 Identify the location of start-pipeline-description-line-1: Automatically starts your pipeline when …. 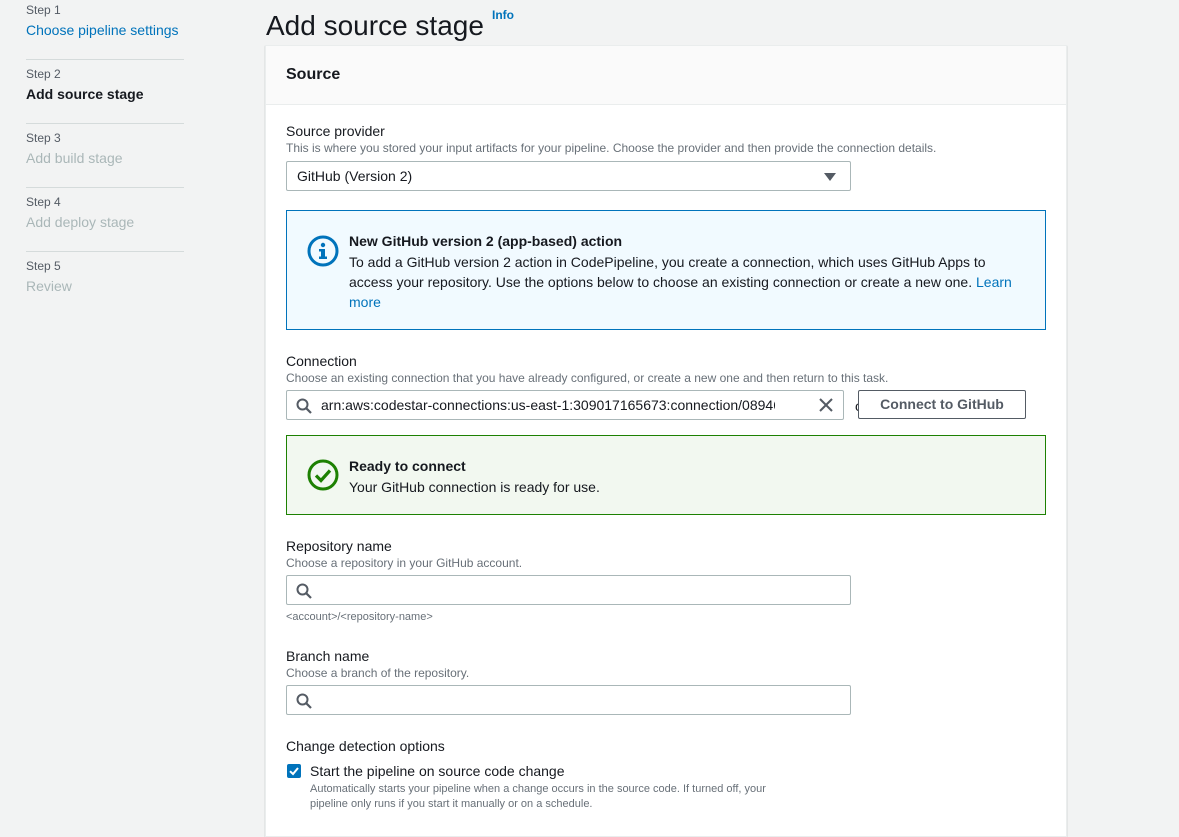
(538, 789).